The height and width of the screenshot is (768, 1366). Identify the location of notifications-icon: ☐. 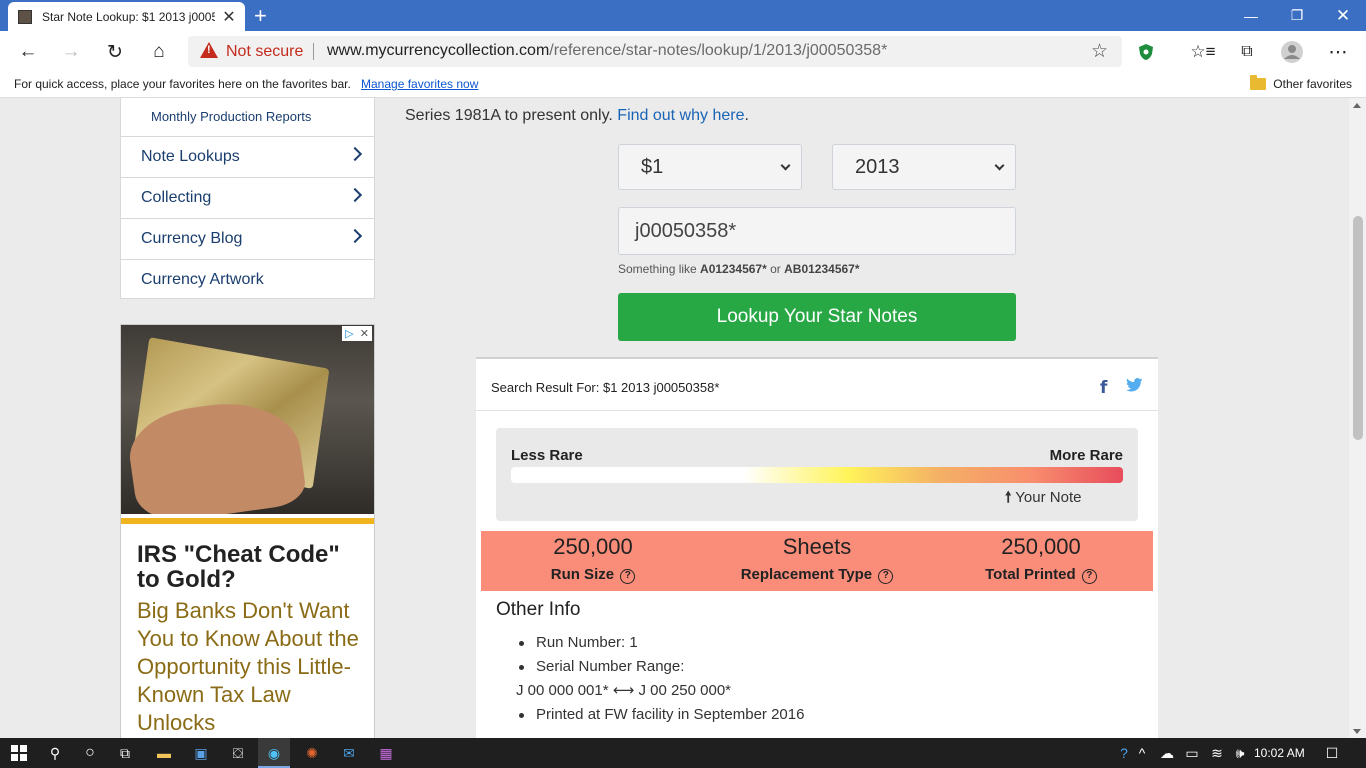
(1332, 753).